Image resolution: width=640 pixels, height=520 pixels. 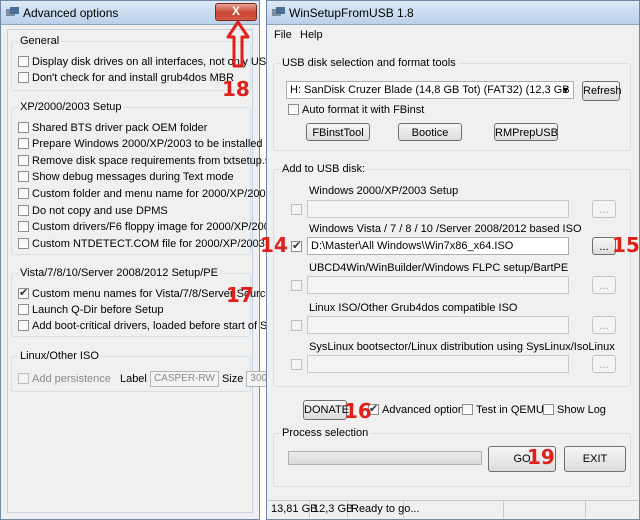 I want to click on annotation-15: 15, so click(x=626, y=245).